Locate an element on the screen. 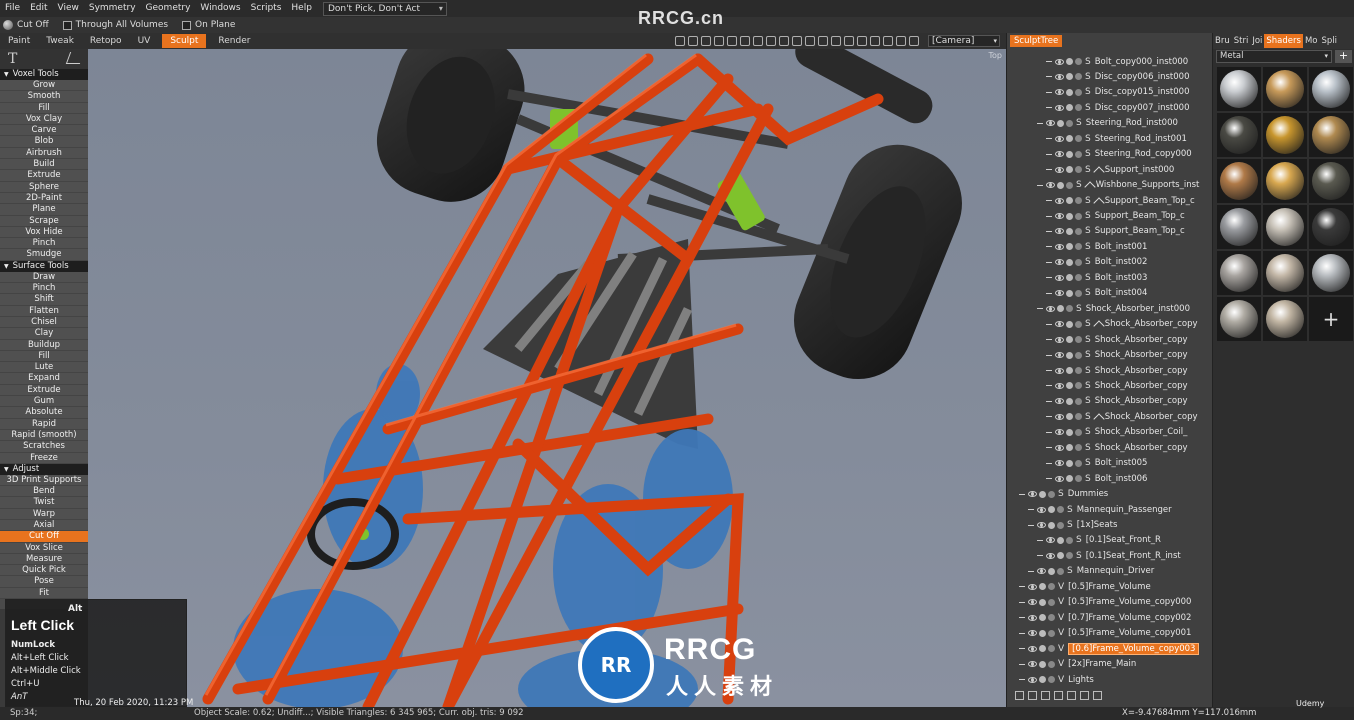 Image resolution: width=1354 pixels, height=720 pixels. layer-name: Bolt_copy000_inst000 is located at coordinates (1141, 62).